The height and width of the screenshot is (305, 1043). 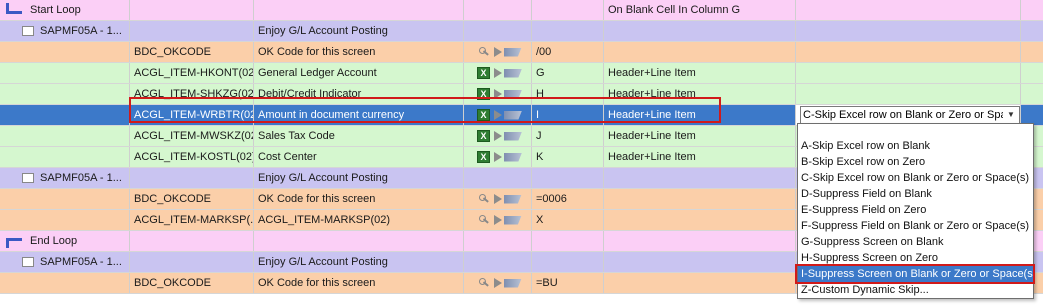 I want to click on description-cell: Sales Tax Code, so click(x=359, y=136).